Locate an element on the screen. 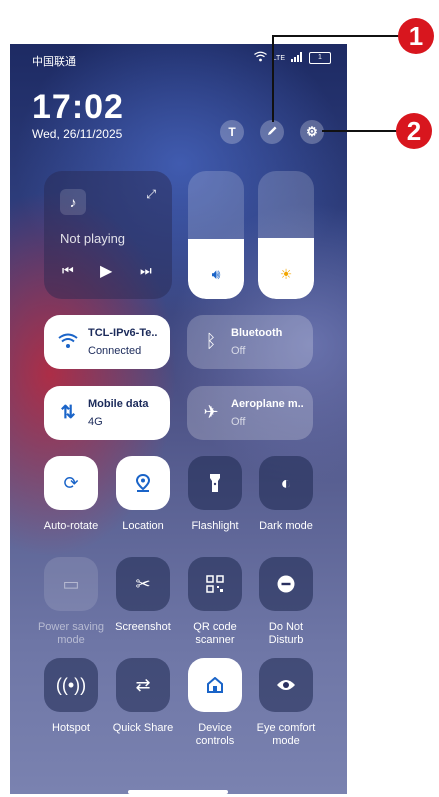 This screenshot has height=797, width=439. edit-button is located at coordinates (272, 132).